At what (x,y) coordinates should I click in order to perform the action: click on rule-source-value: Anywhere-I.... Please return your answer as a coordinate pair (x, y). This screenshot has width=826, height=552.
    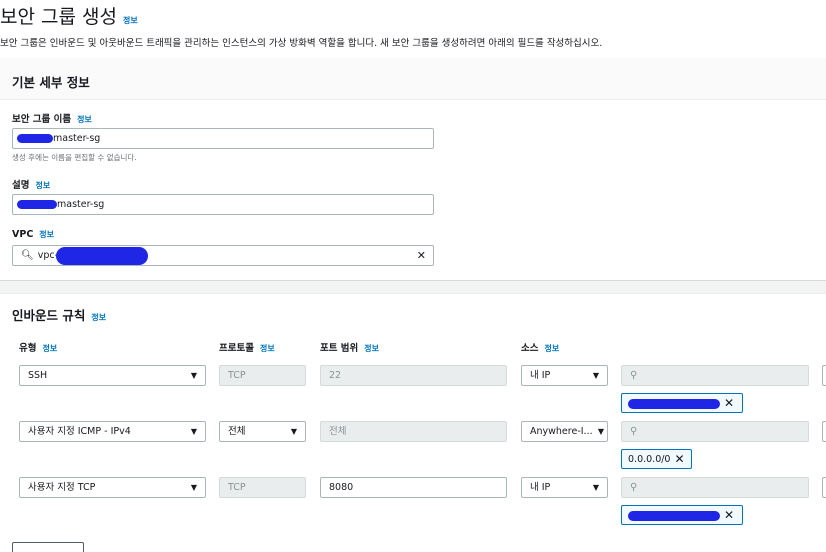
    Looking at the image, I should click on (561, 431).